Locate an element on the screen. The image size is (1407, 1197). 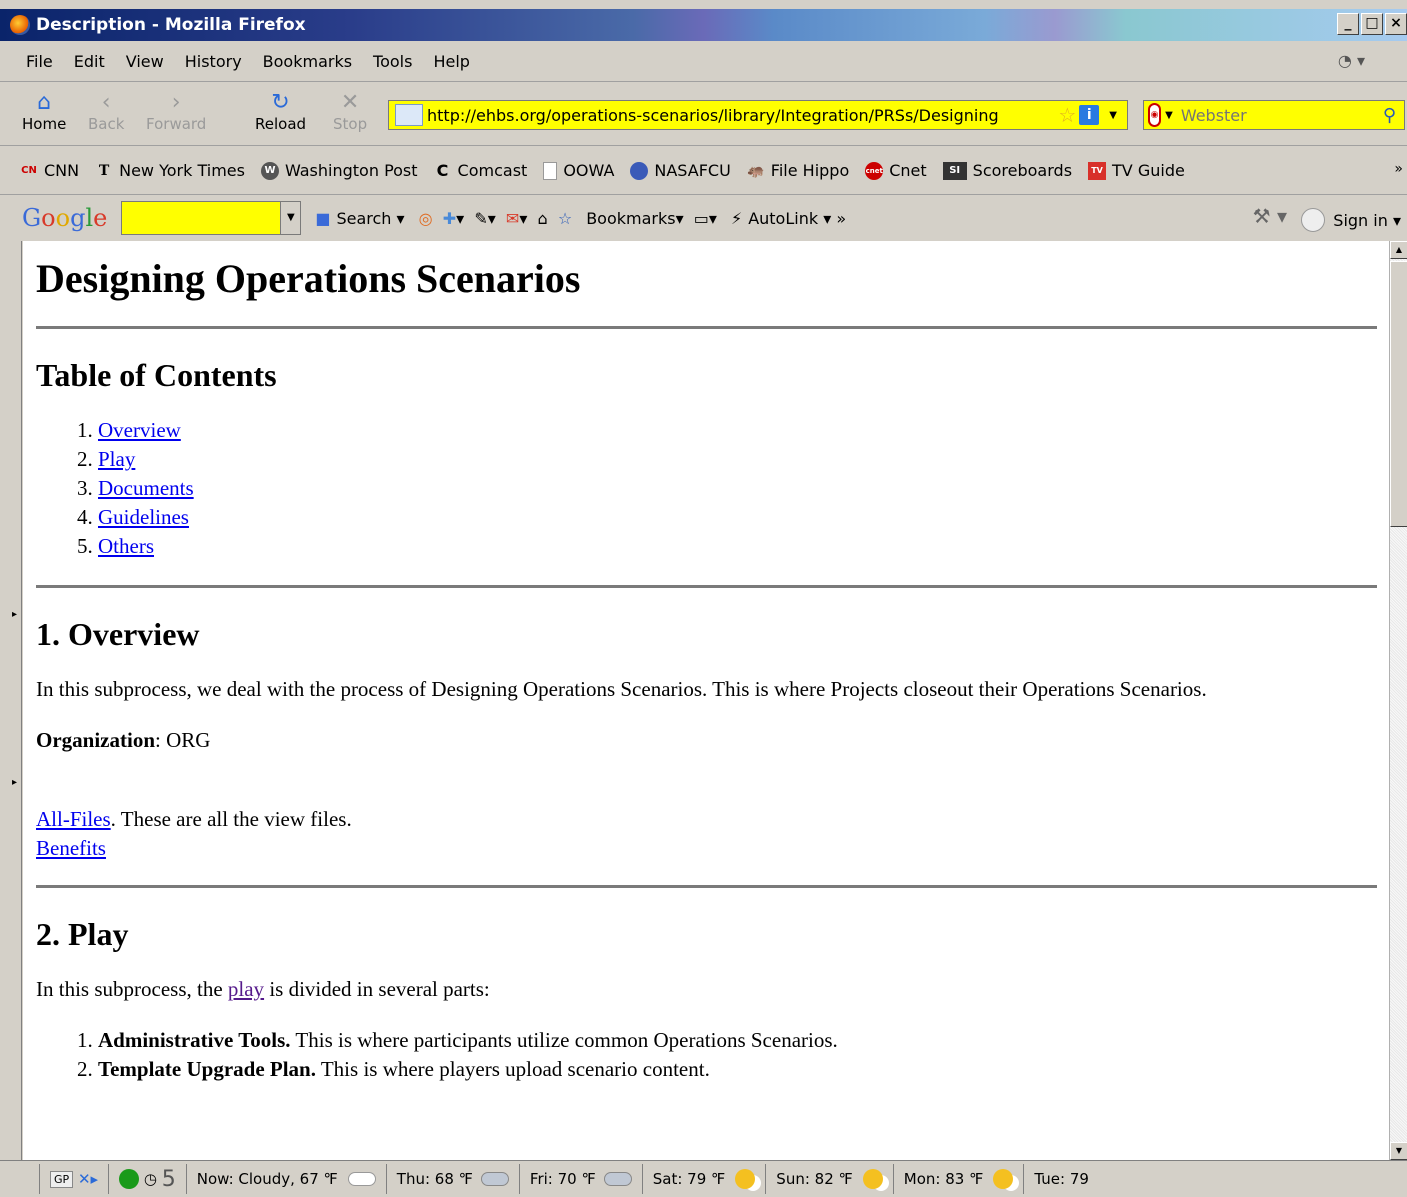
bookmark-scoreboards: SI Scoreboards is located at coordinates (1007, 170).